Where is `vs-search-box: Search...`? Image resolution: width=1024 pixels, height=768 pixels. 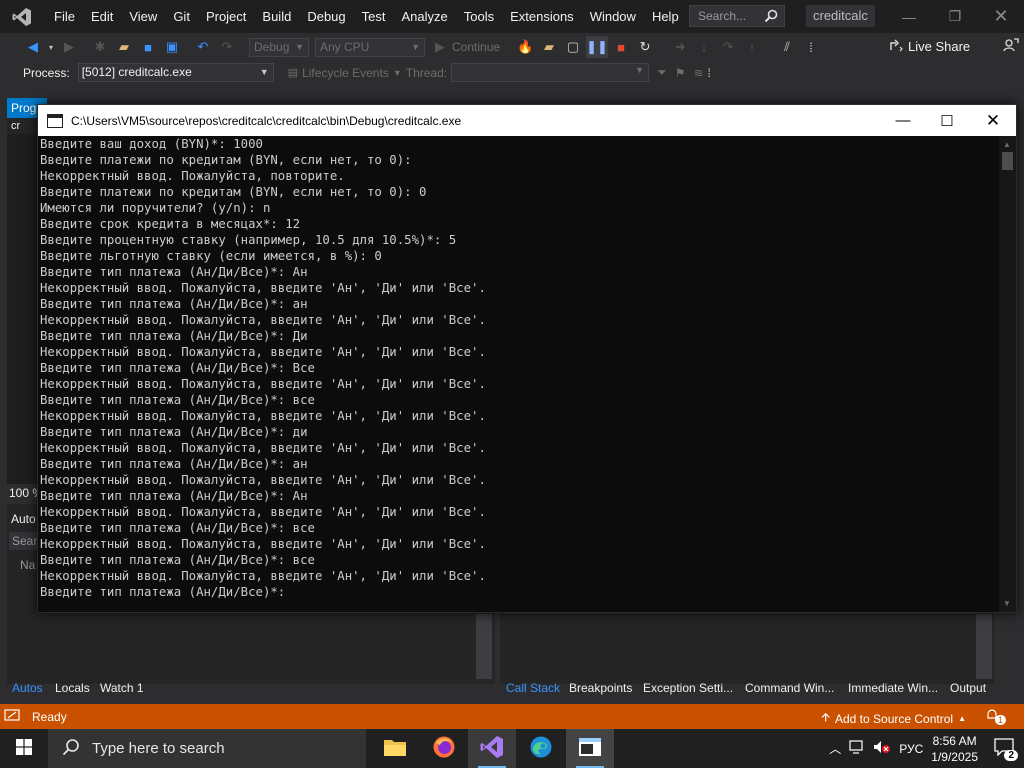 vs-search-box: Search... is located at coordinates (737, 16).